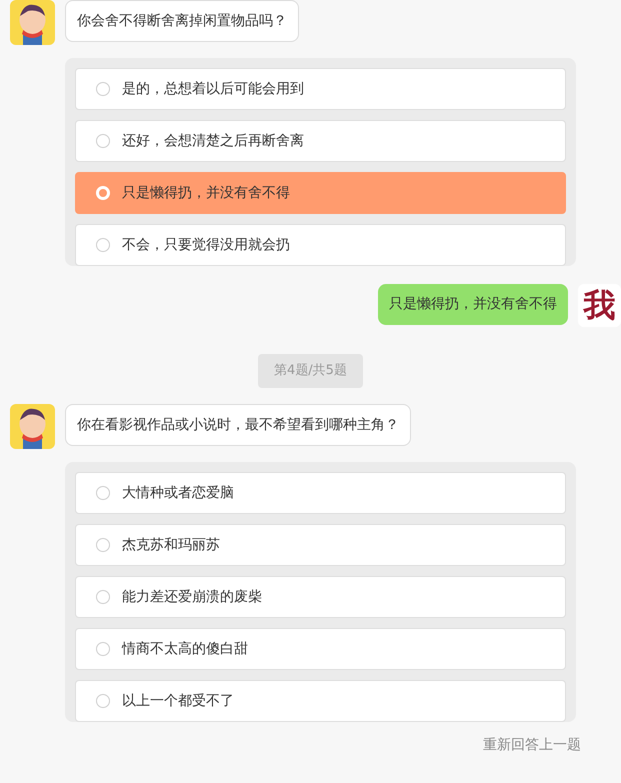 The image size is (621, 783). Describe the element at coordinates (171, 545) in the screenshot. I see `option-label: 杰克苏和玛丽苏` at that location.